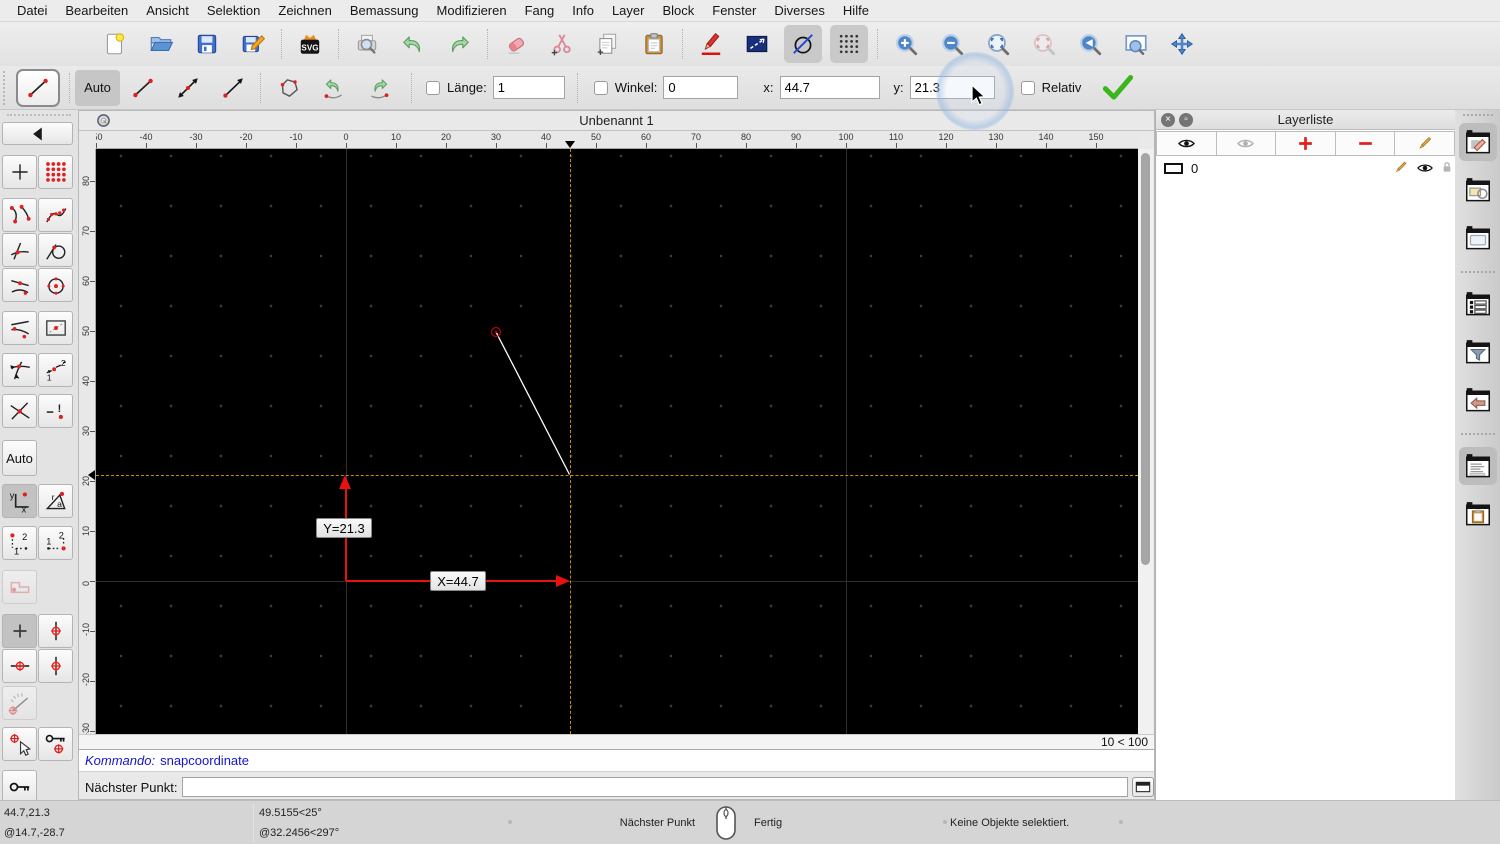 This screenshot has height=844, width=1500. What do you see at coordinates (304, 10) in the screenshot?
I see `menu-item-zeichnen: Zeichnen` at bounding box center [304, 10].